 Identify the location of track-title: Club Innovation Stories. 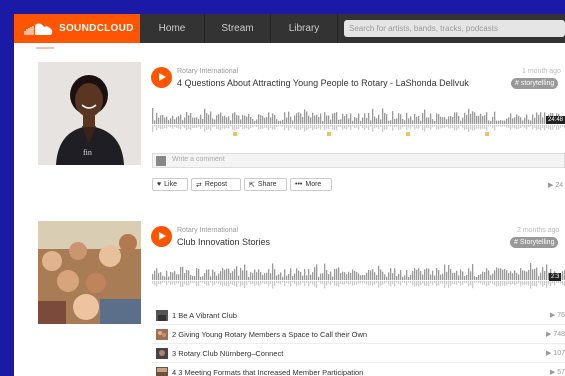
(223, 242).